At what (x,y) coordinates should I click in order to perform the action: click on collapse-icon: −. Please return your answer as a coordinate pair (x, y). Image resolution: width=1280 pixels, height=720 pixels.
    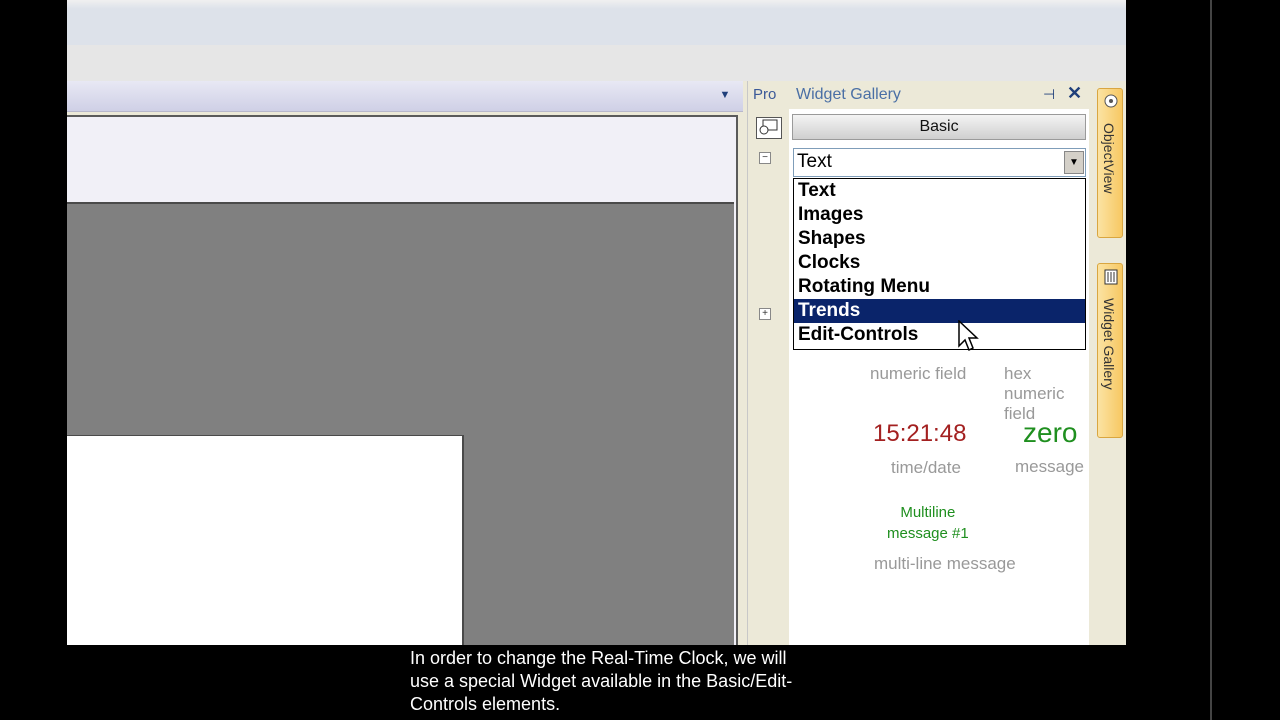
    Looking at the image, I should click on (765, 158).